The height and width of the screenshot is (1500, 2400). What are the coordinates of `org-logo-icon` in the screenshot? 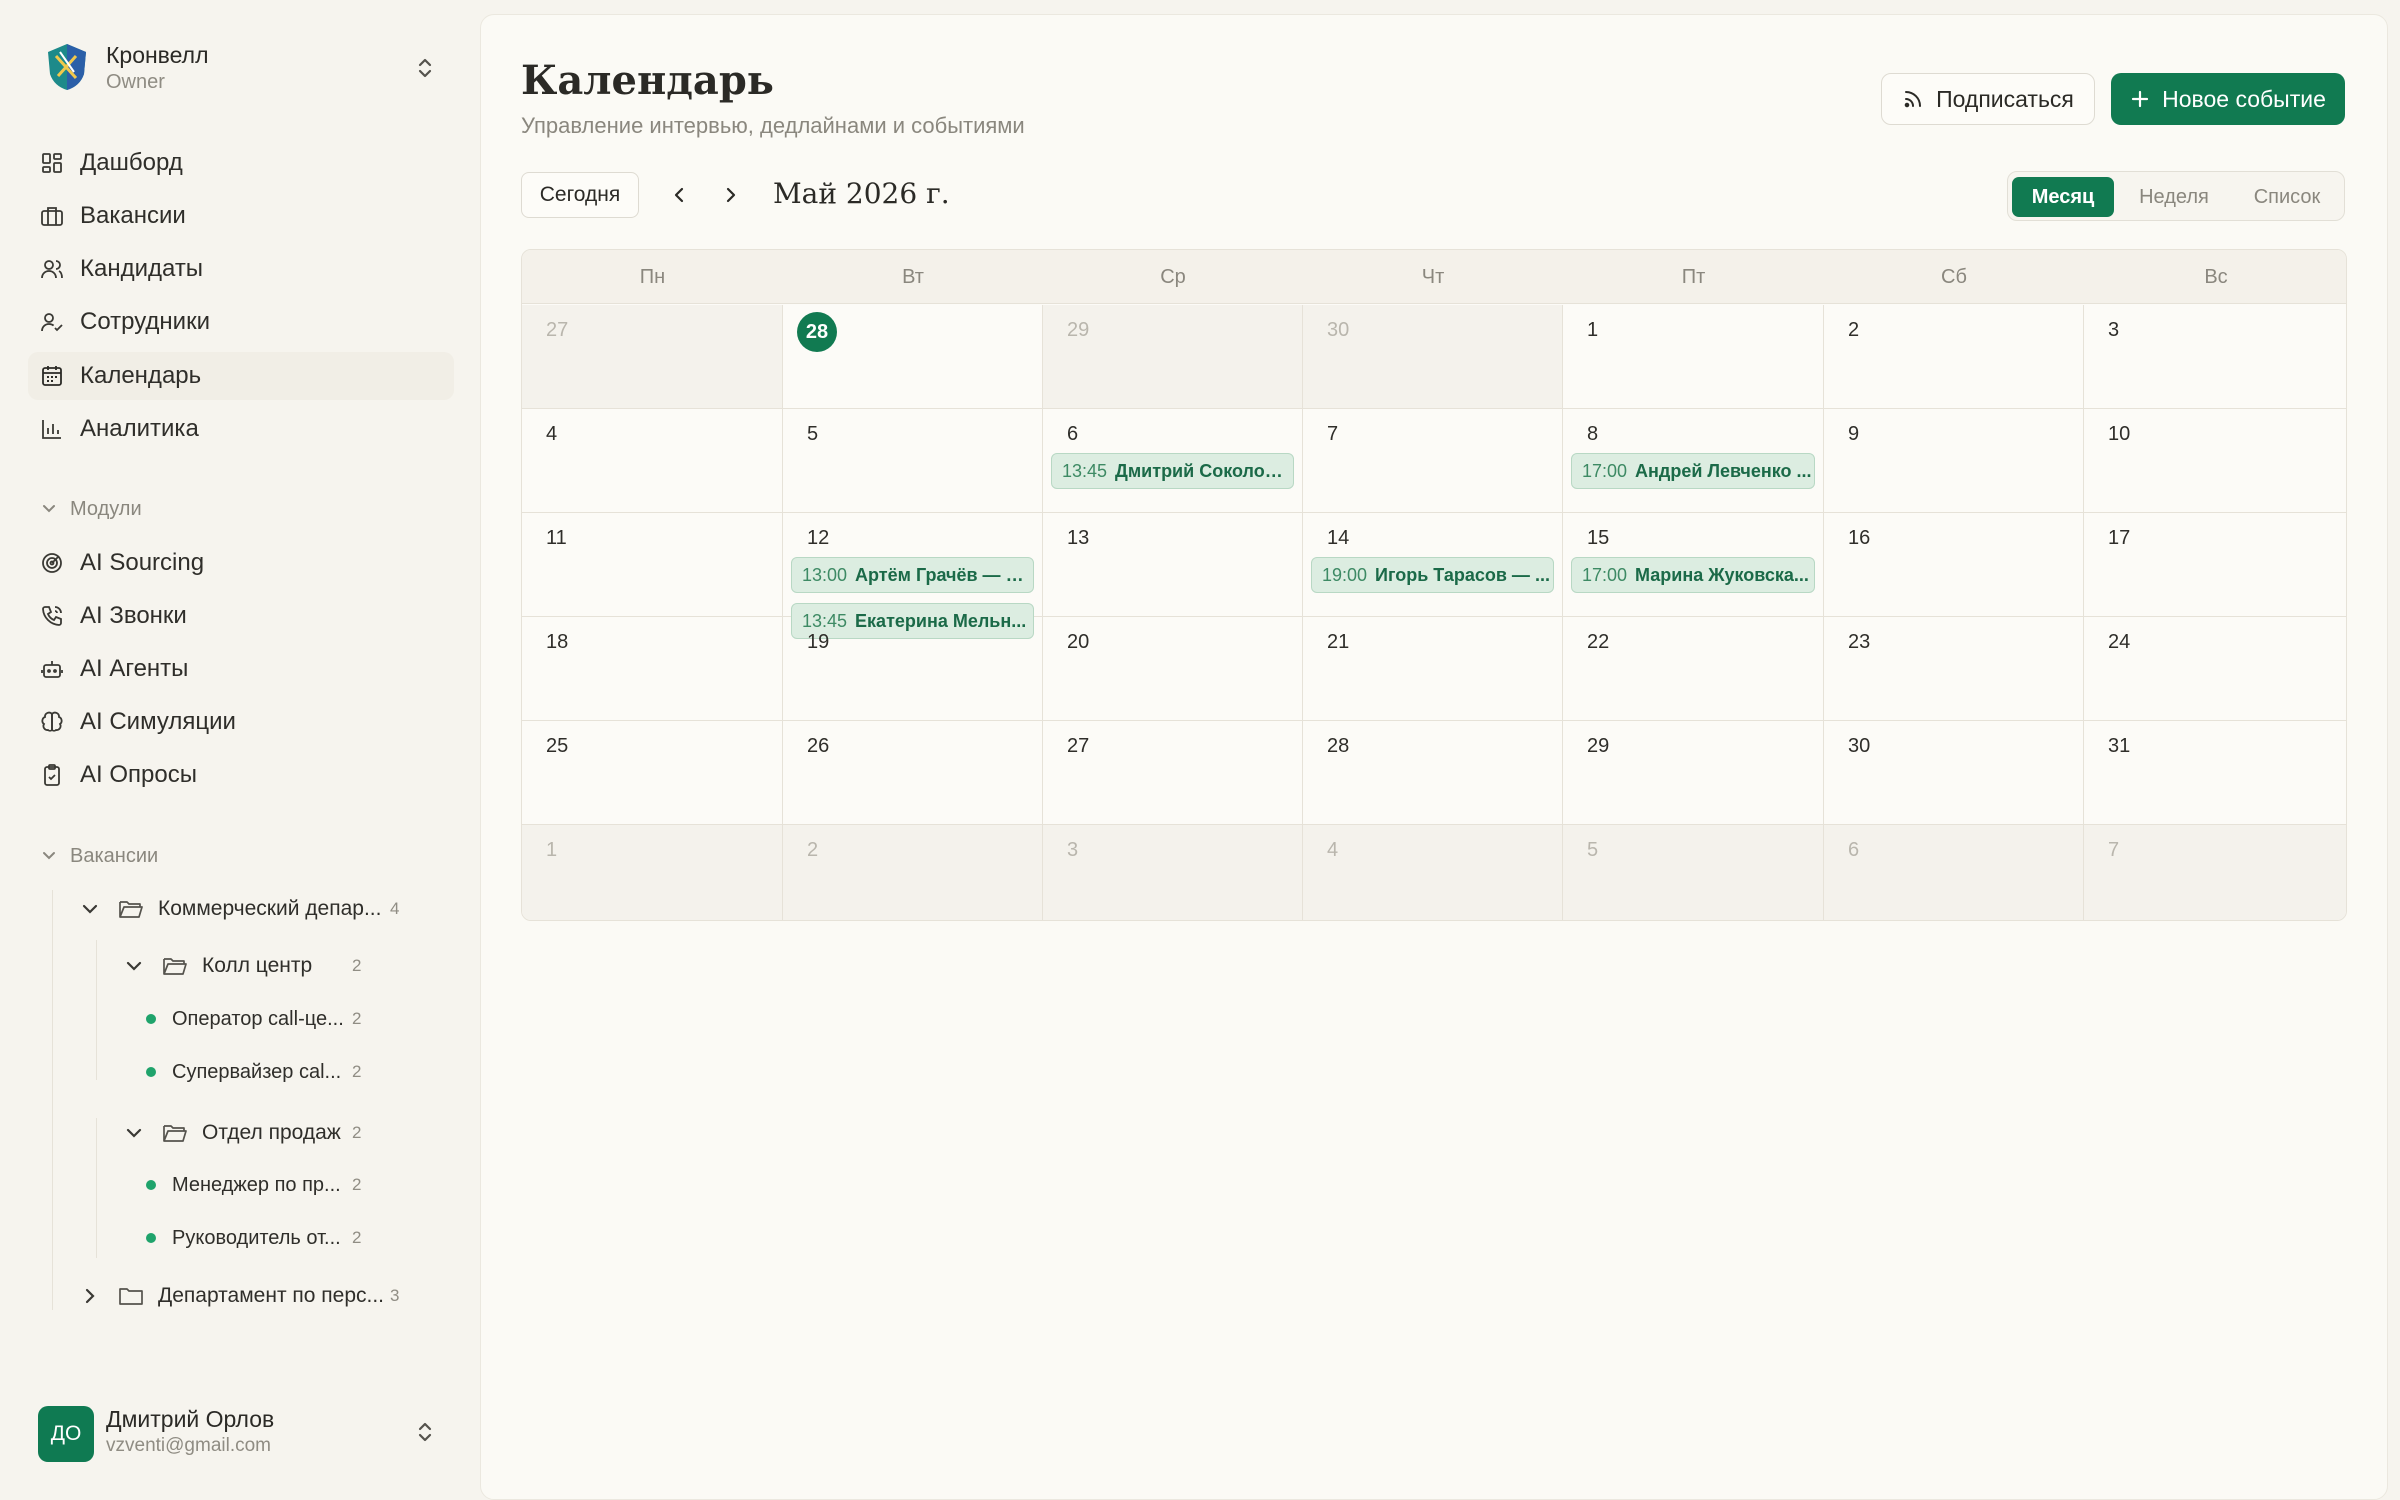 It's located at (67, 67).